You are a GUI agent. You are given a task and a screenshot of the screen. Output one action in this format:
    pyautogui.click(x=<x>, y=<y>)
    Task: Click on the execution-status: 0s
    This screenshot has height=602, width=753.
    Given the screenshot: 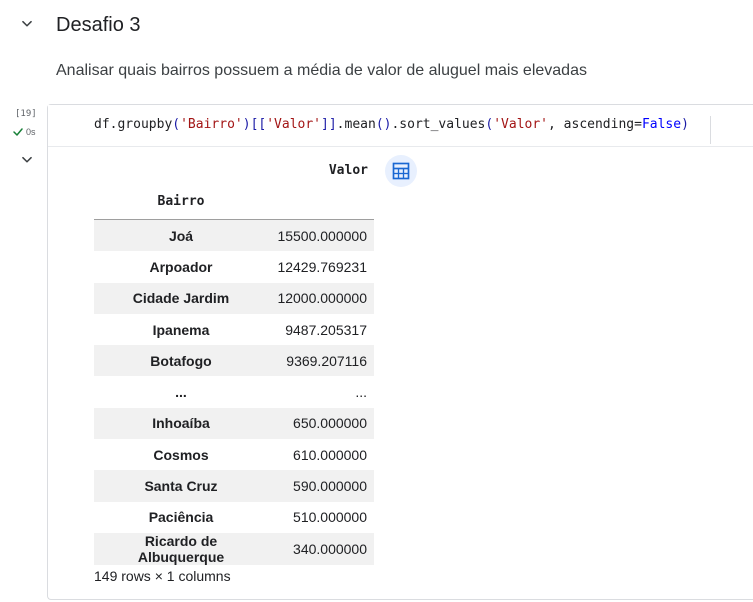 What is the action you would take?
    pyautogui.click(x=24, y=132)
    